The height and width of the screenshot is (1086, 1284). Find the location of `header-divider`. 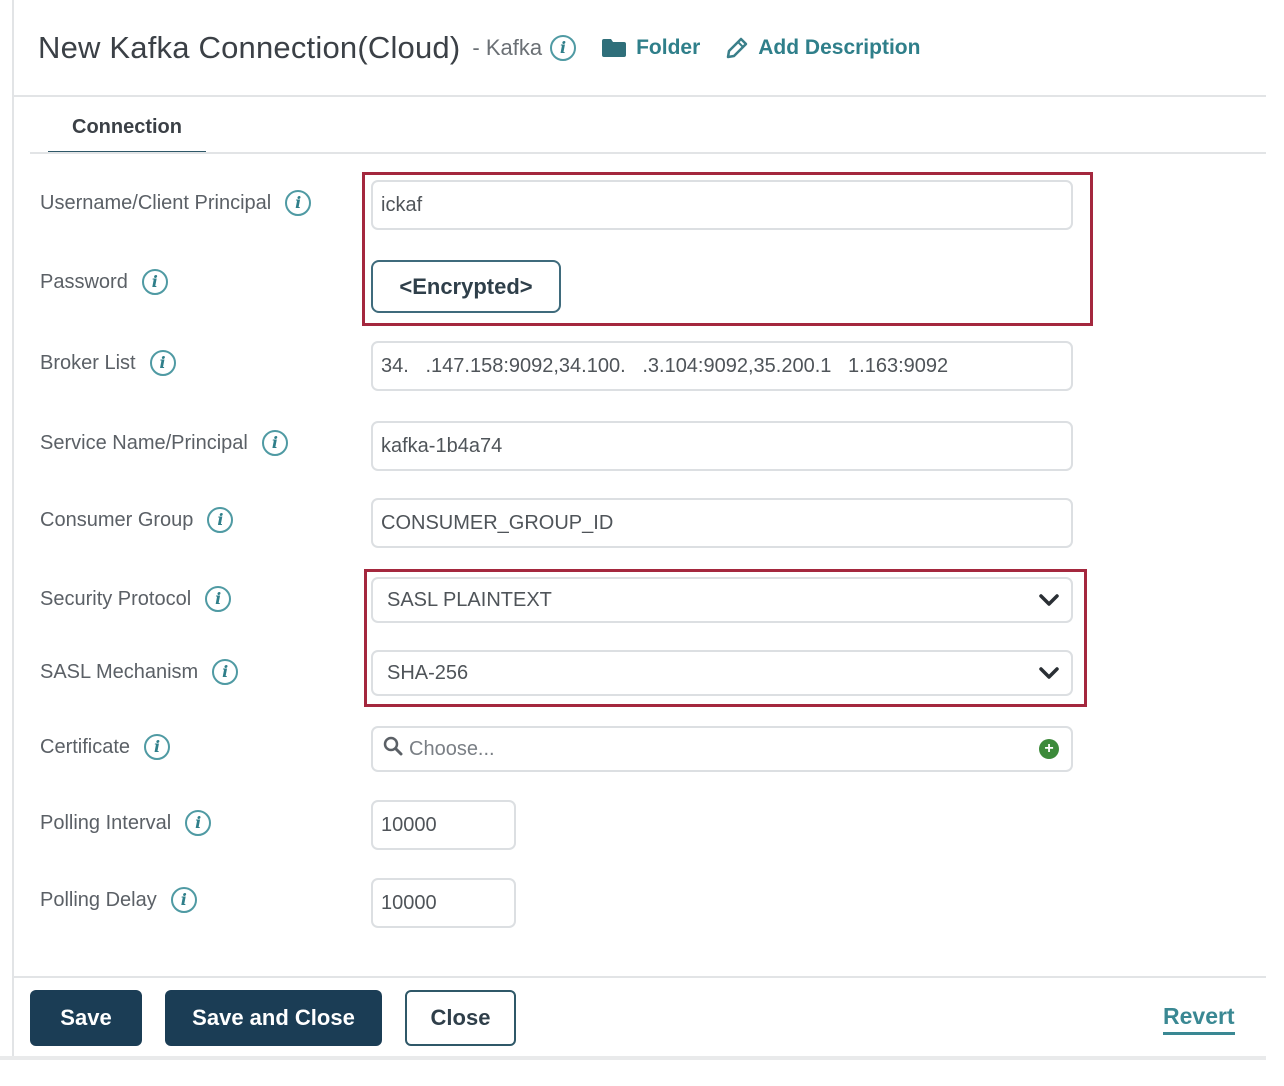

header-divider is located at coordinates (640, 96).